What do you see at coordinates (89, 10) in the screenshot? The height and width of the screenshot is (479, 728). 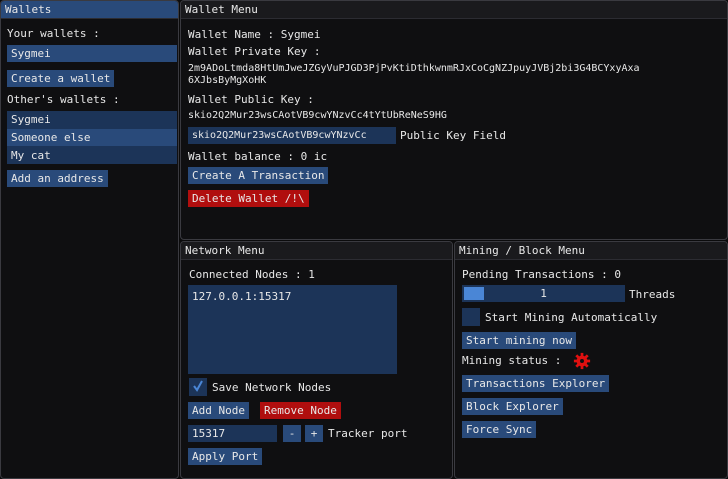 I see `wallets-title: Wallets` at bounding box center [89, 10].